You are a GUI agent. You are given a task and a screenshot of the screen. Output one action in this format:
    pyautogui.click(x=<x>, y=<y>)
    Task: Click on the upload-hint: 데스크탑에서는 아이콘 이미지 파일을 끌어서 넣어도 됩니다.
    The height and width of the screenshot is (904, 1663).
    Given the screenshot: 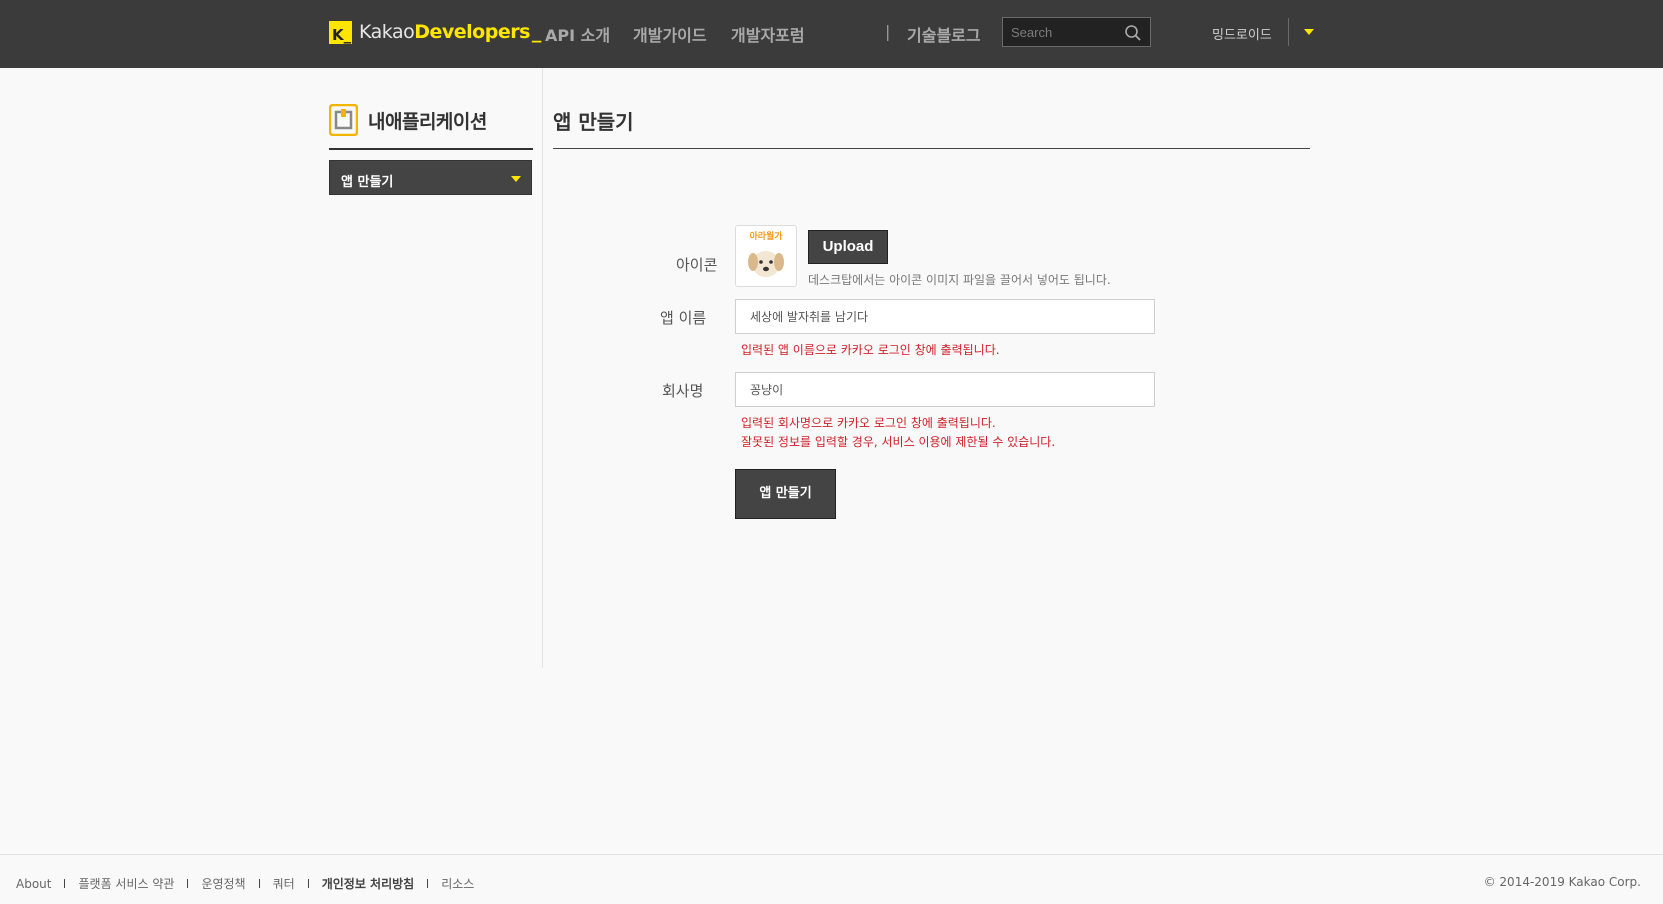 What is the action you would take?
    pyautogui.click(x=959, y=280)
    